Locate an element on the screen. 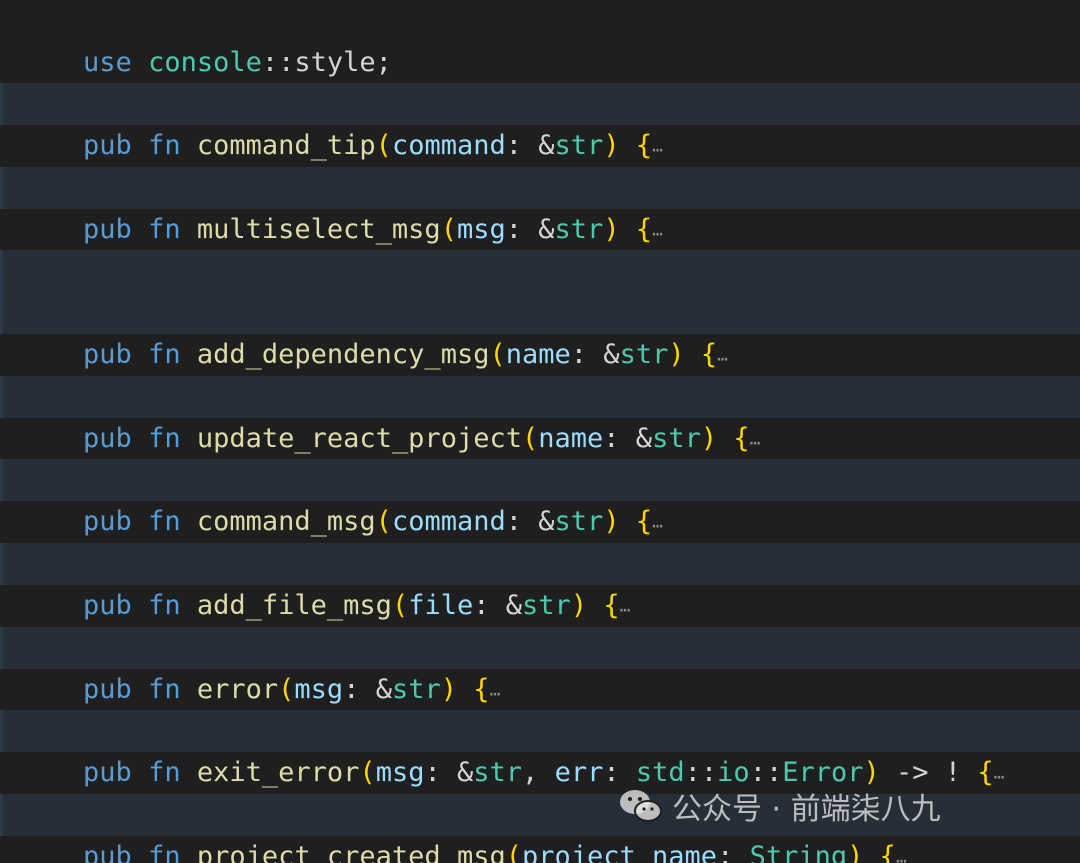 The height and width of the screenshot is (863, 1080). param-comma: , is located at coordinates (538, 772).